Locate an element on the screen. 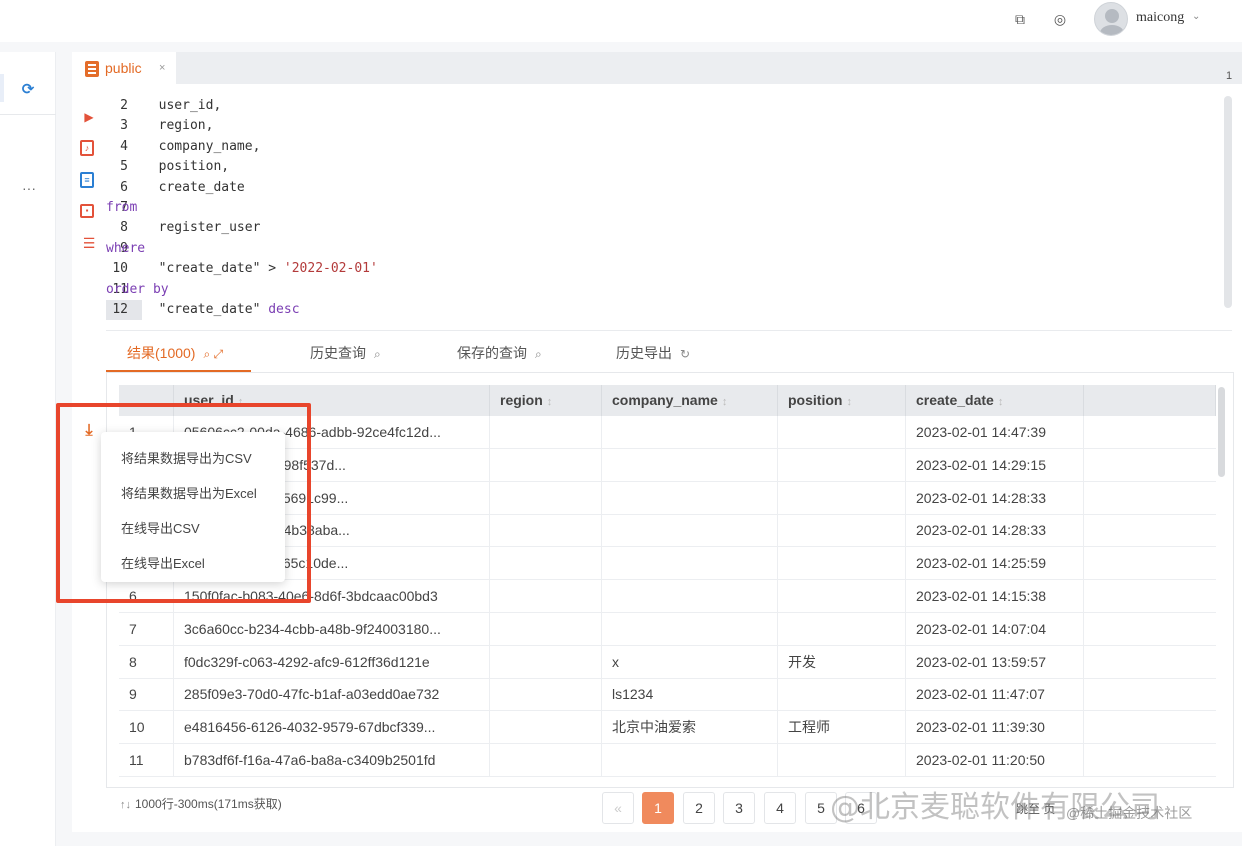  tab-results: 结果(1000) ⌕ ⤢ is located at coordinates (175, 353).